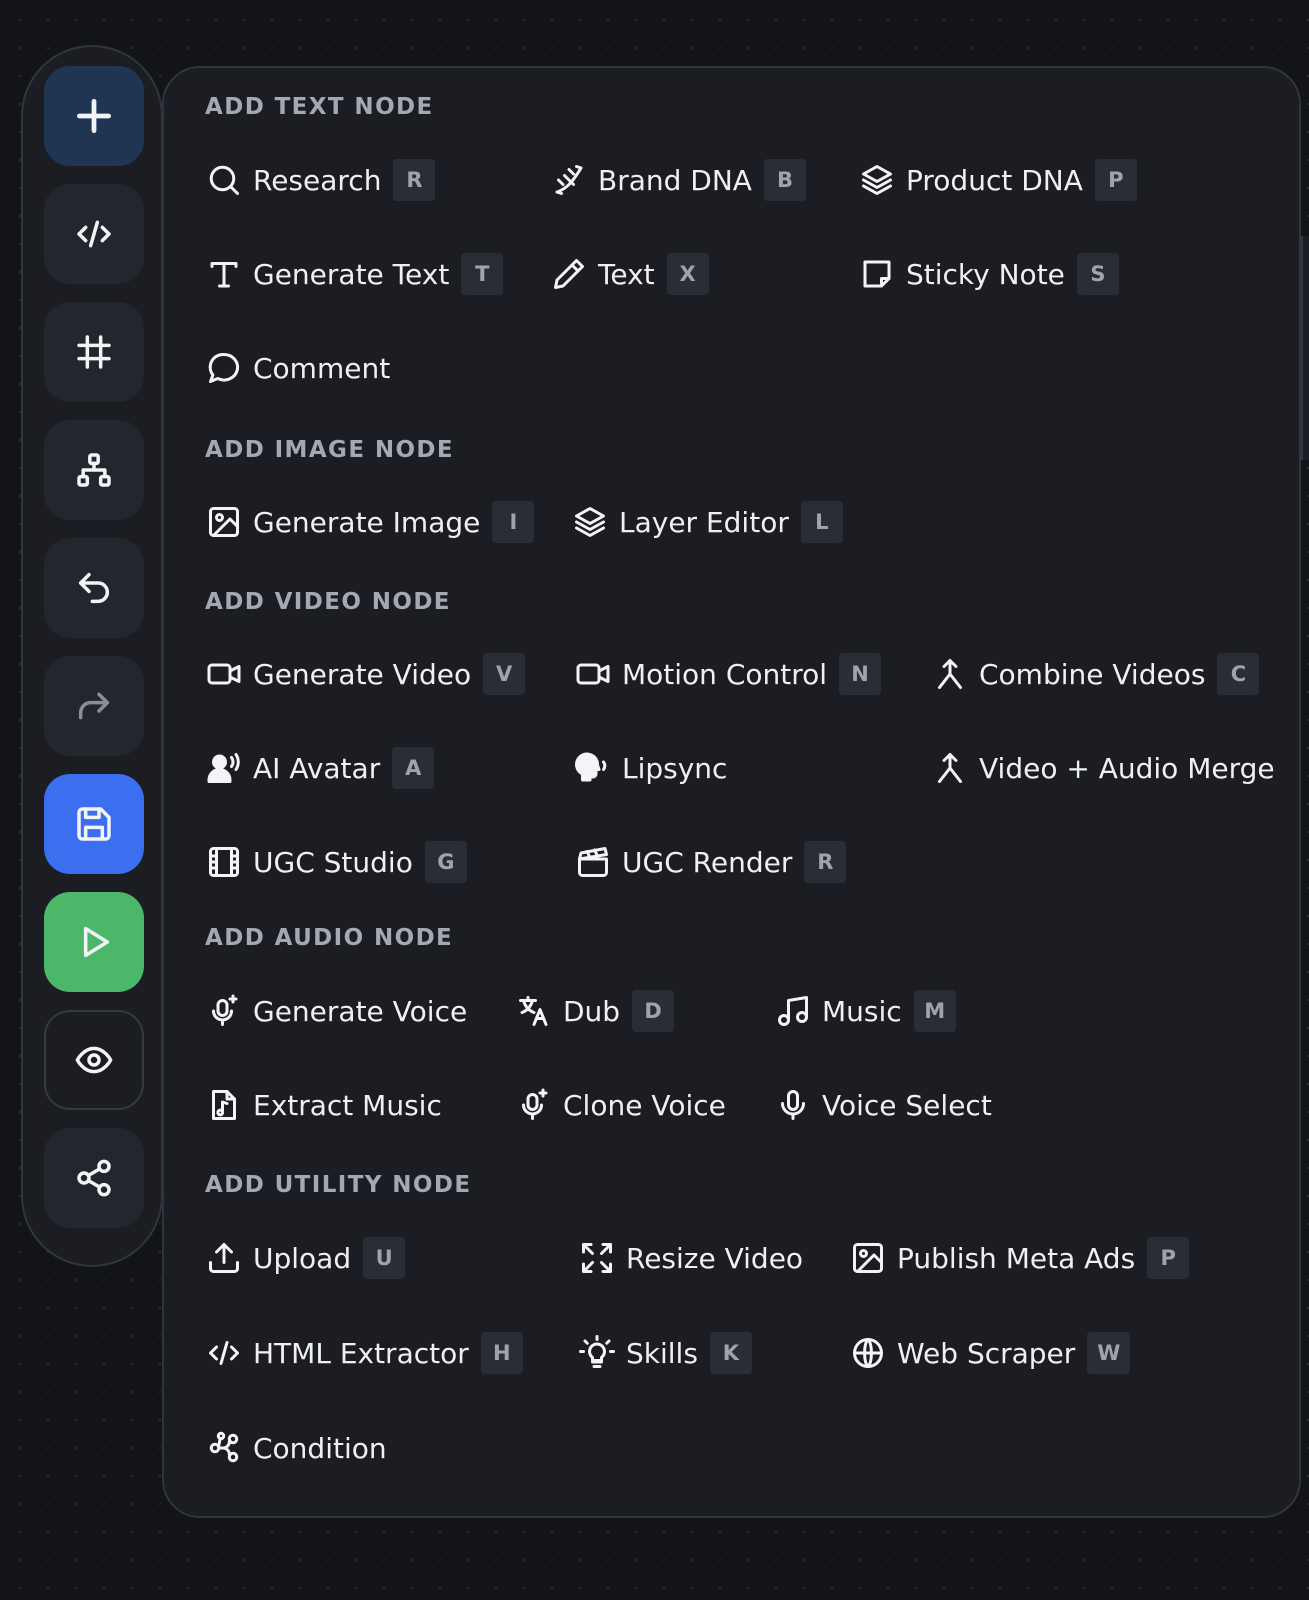 The width and height of the screenshot is (1309, 1600). I want to click on music-file-icon, so click(224, 1105).